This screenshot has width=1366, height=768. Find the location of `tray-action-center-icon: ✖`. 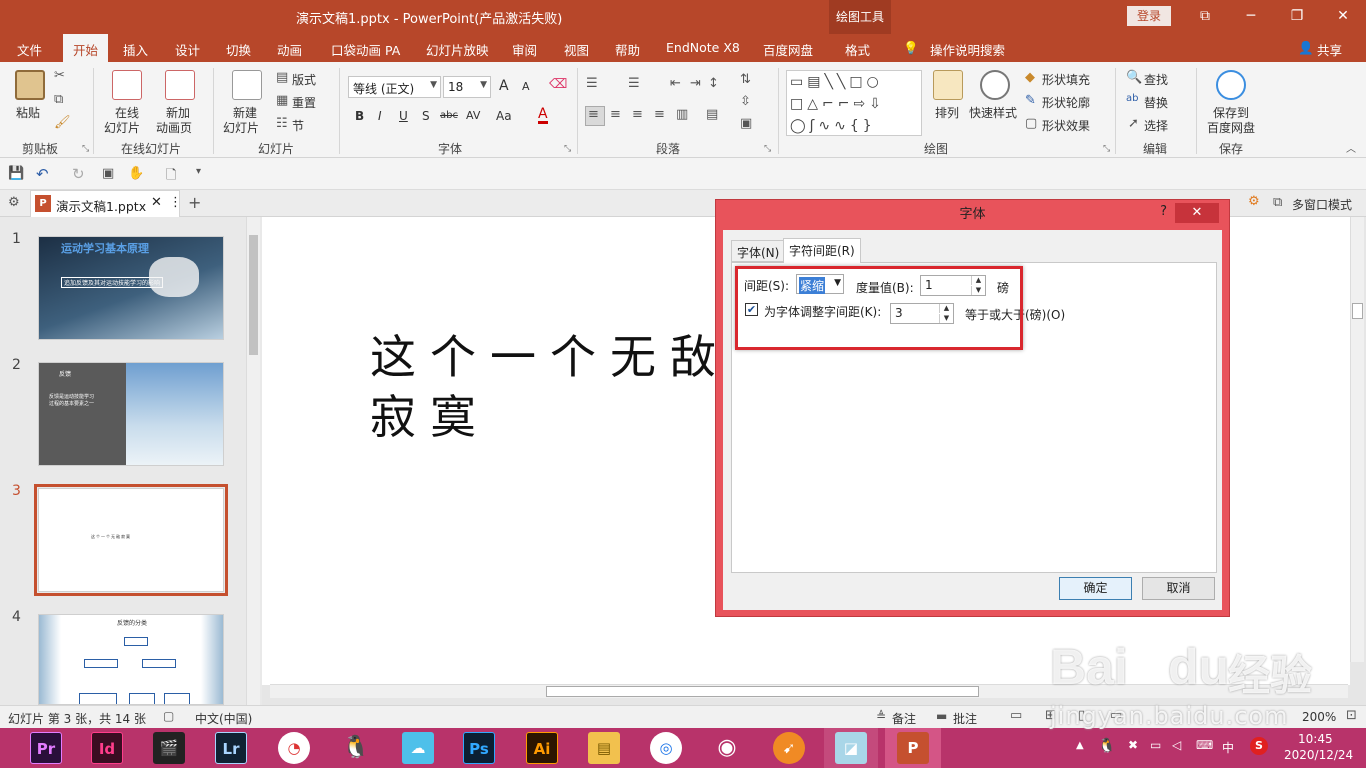

tray-action-center-icon: ✖ is located at coordinates (1133, 745).